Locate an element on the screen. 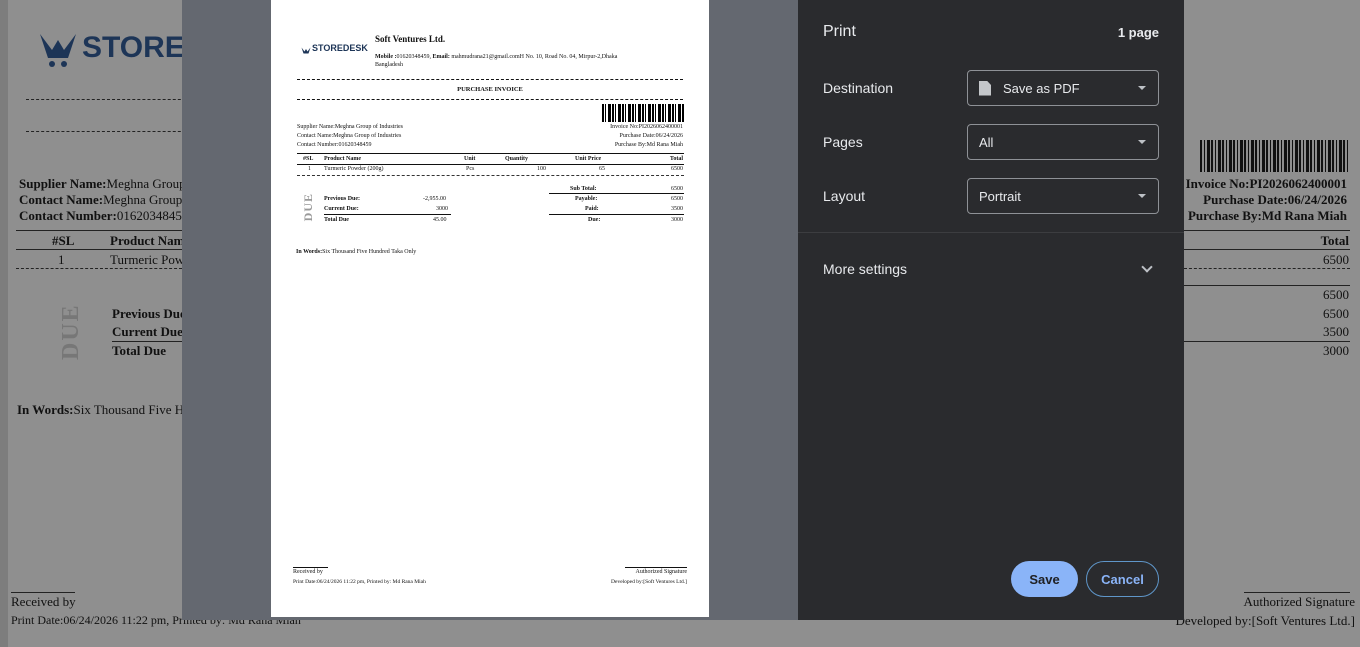 The image size is (1360, 647). summary-value: 3000 is located at coordinates (1336, 350).